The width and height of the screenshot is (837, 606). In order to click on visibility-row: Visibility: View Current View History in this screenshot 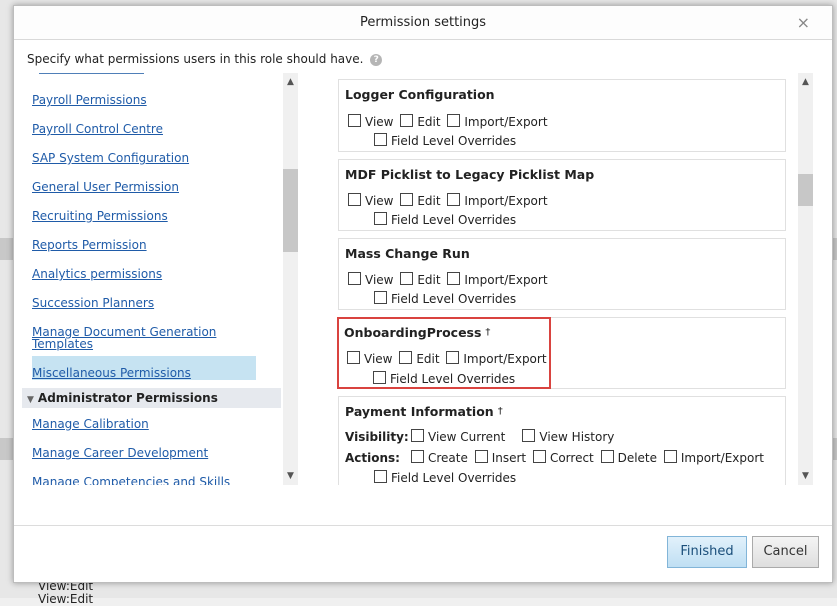, I will do `click(481, 436)`.